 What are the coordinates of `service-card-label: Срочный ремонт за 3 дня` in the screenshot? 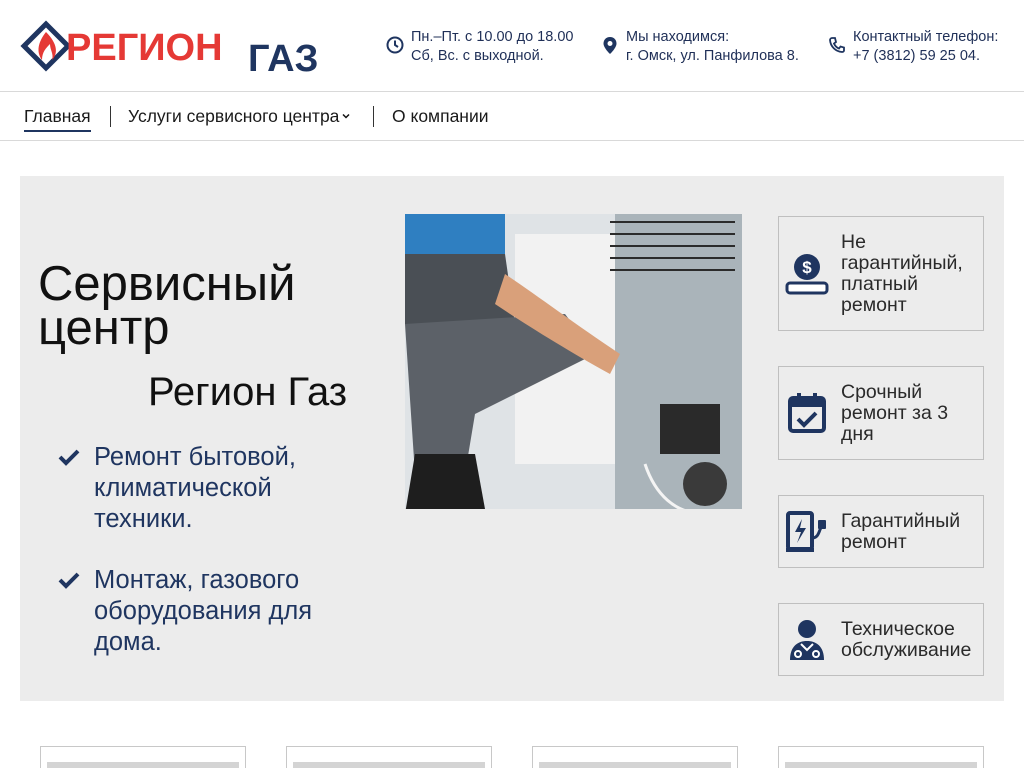 It's located at (895, 412).